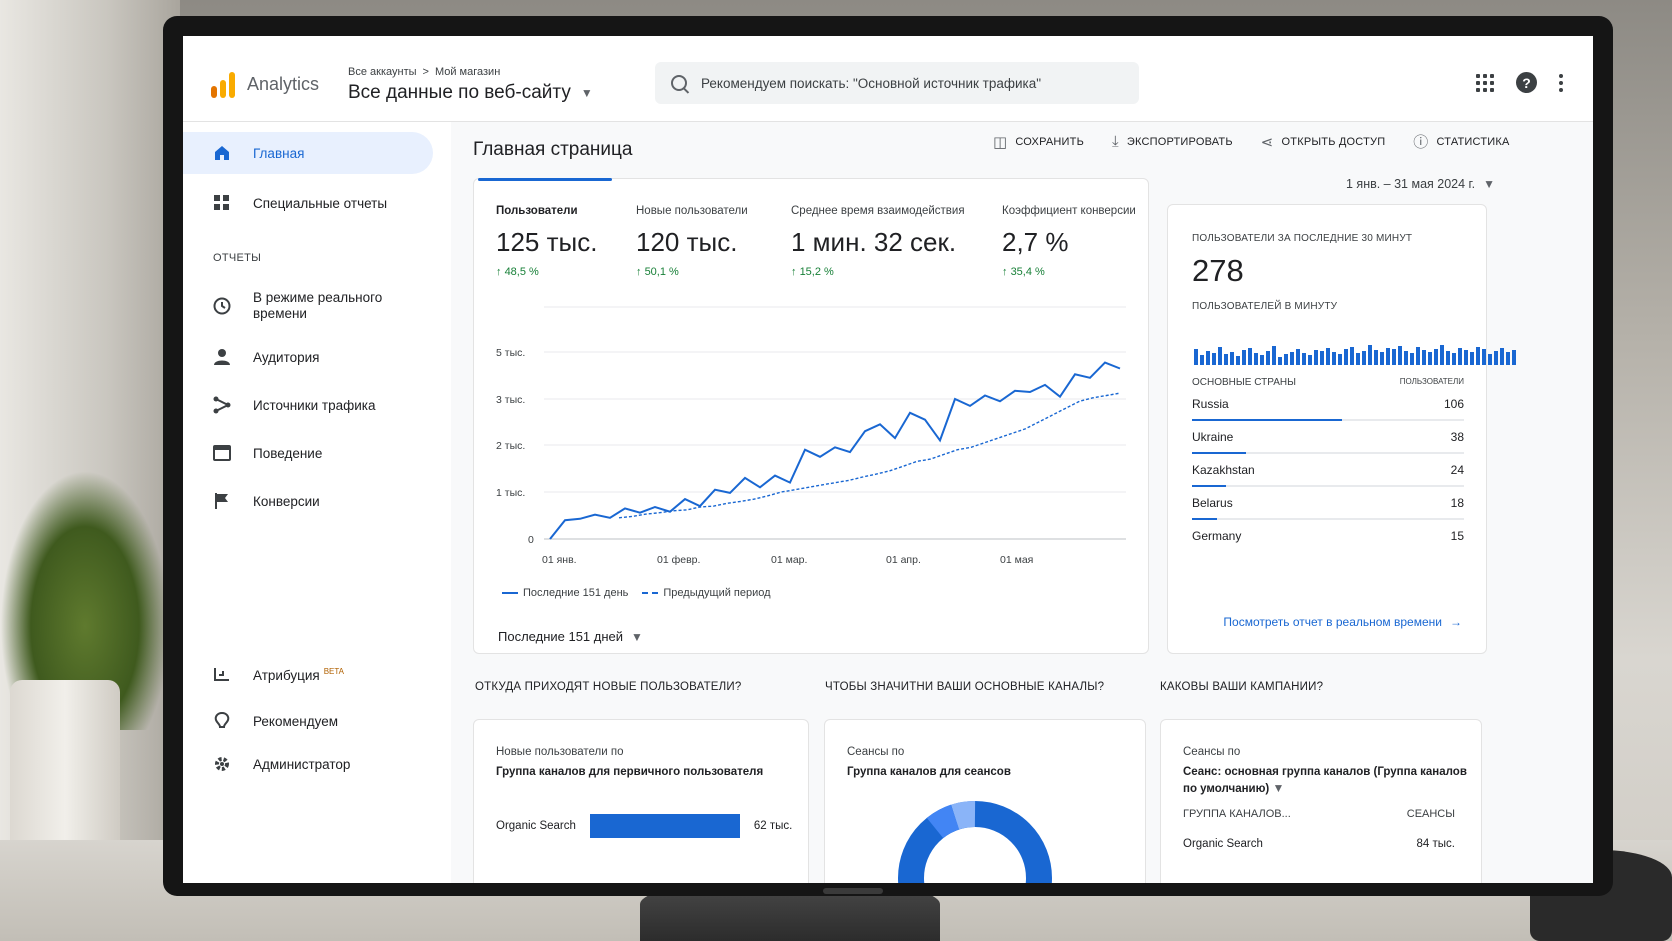  Describe the element at coordinates (1453, 404) in the screenshot. I see `country-value: 106` at that location.